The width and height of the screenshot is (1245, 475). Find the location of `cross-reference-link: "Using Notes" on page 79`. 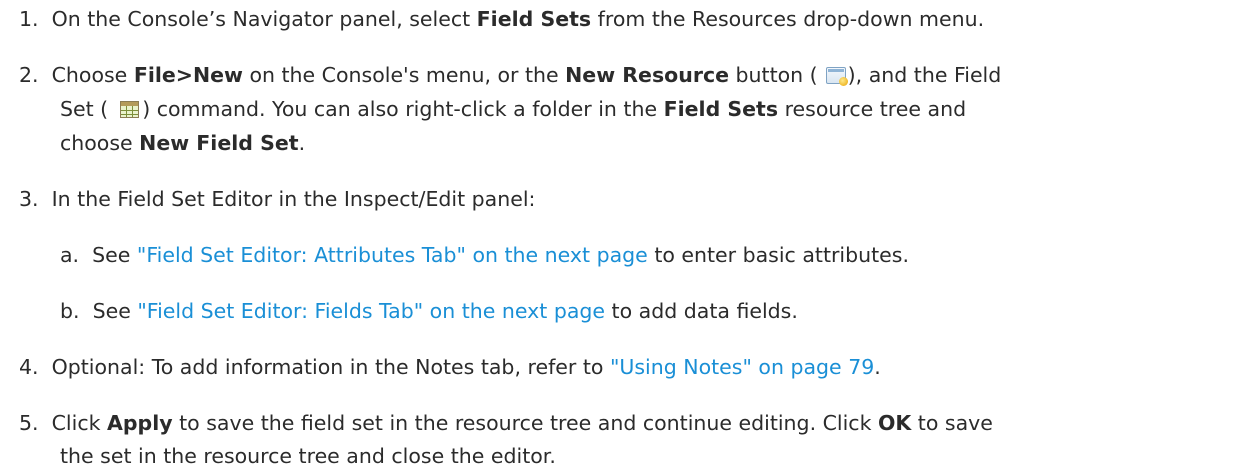

cross-reference-link: "Using Notes" on page 79 is located at coordinates (742, 367).